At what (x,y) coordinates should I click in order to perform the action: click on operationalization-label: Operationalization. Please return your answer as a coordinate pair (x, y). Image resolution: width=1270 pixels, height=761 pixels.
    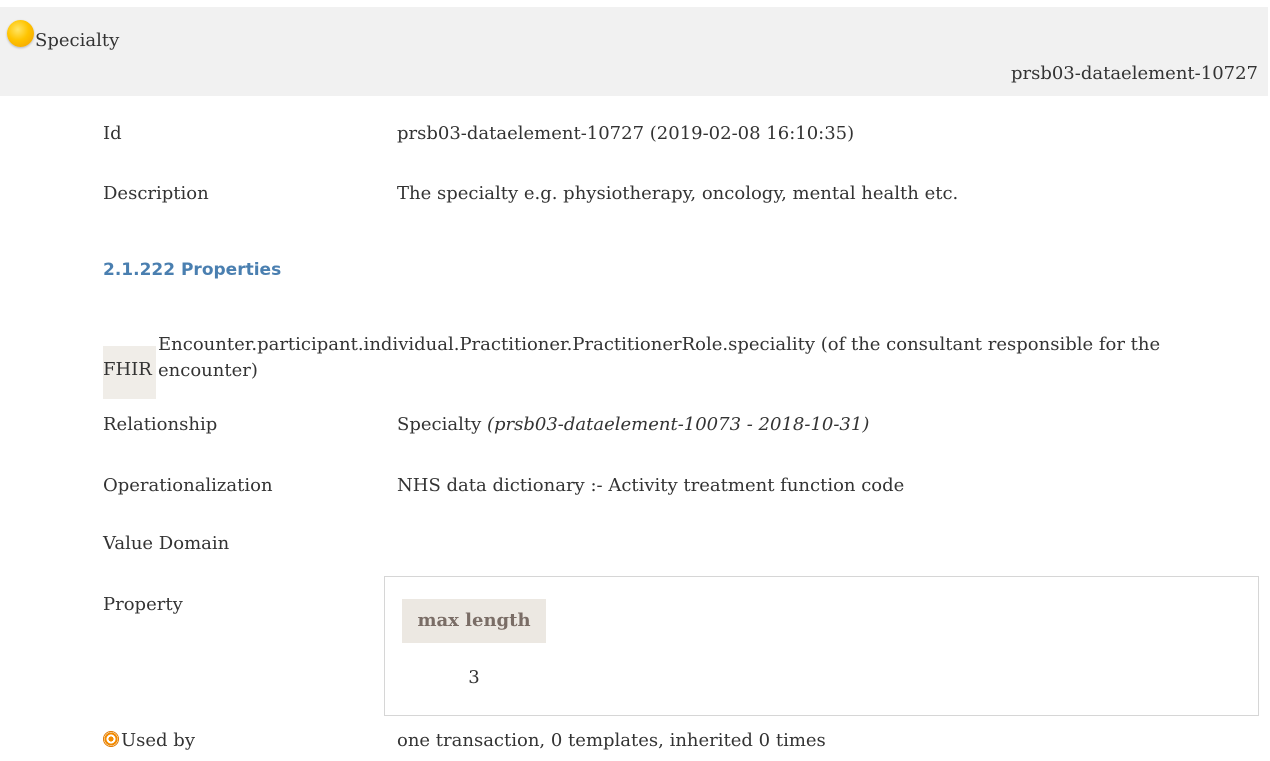
    Looking at the image, I should click on (188, 485).